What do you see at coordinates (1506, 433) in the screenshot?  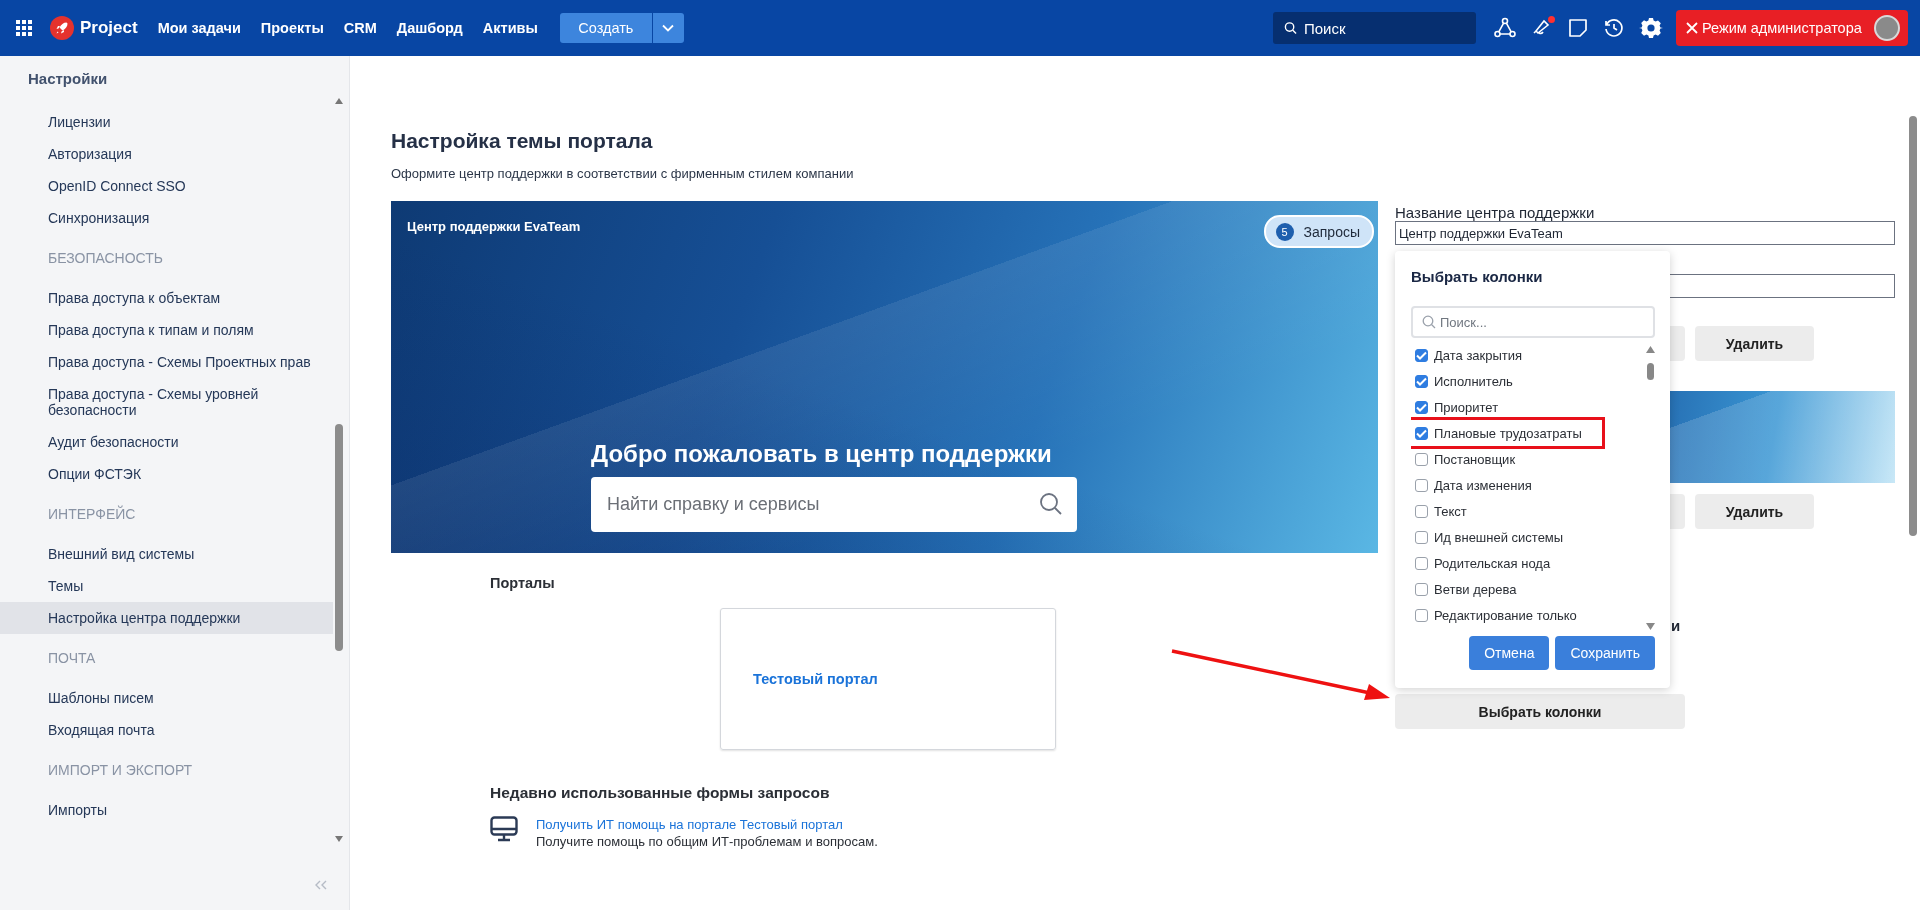 I see `column-option: Плановые трудозатраты` at bounding box center [1506, 433].